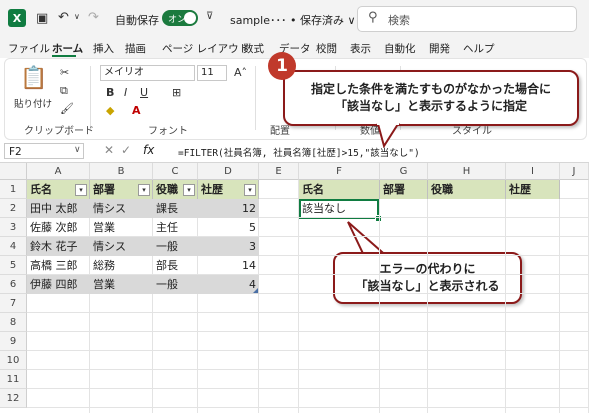  I want to click on bold-icon: B, so click(110, 92).